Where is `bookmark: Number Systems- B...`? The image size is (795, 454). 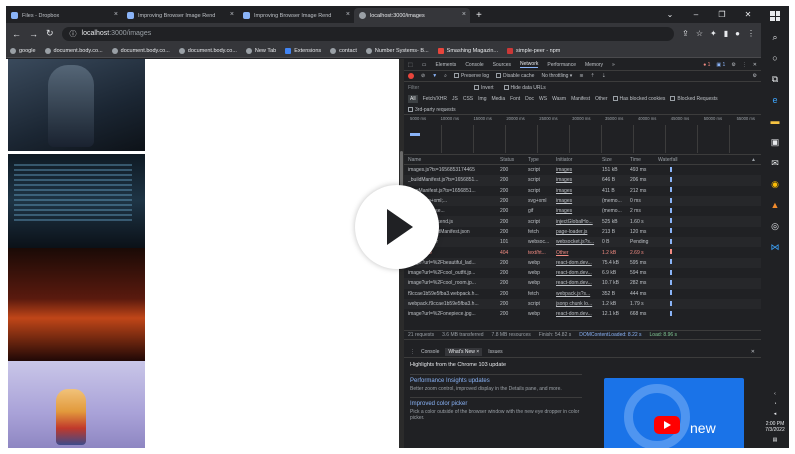 bookmark: Number Systems- B... is located at coordinates (397, 50).